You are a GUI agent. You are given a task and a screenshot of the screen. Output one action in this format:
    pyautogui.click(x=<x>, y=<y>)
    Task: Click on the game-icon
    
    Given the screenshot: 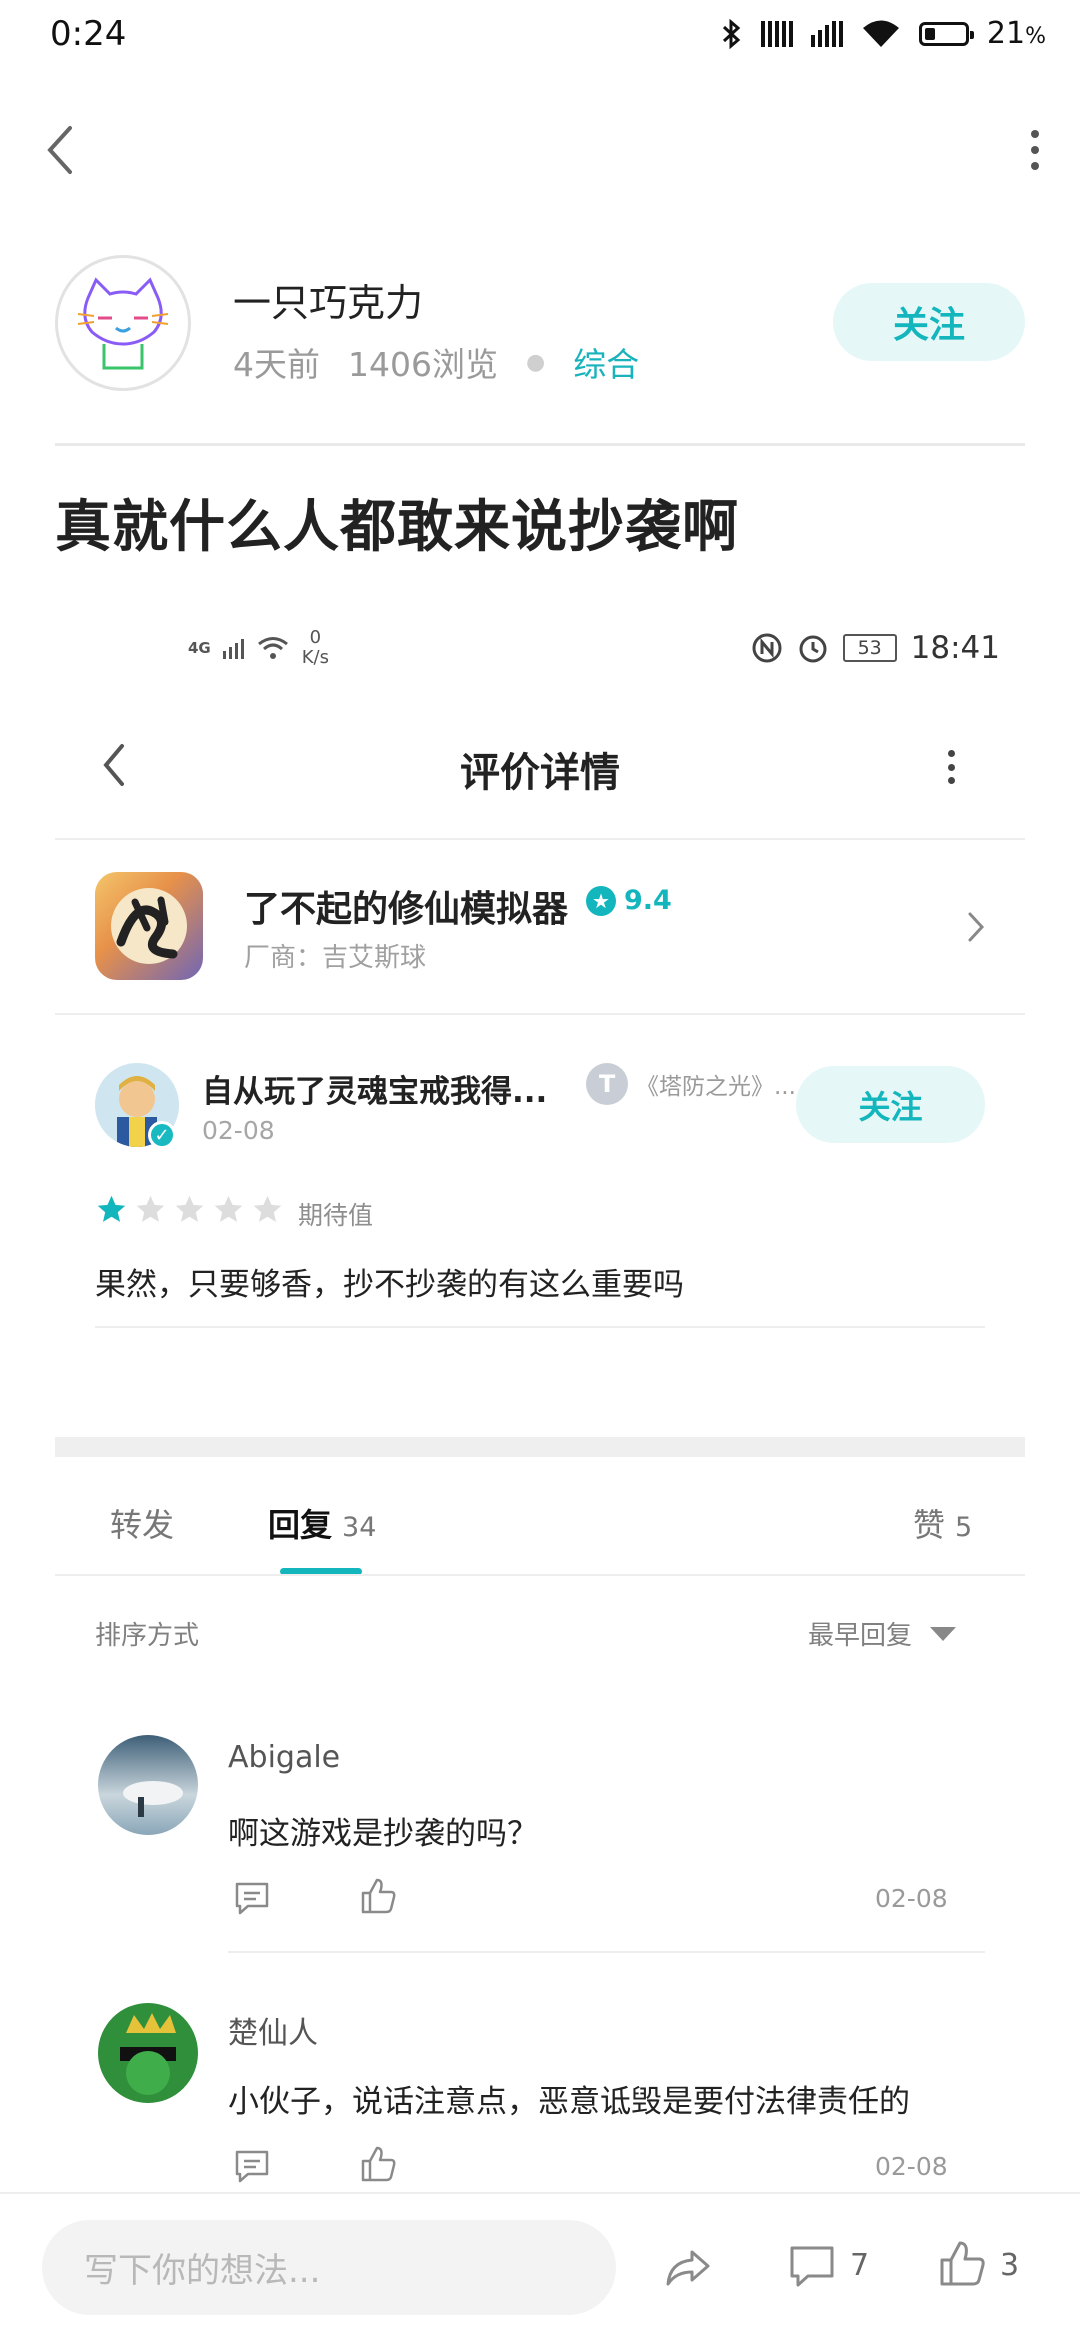 What is the action you would take?
    pyautogui.click(x=149, y=926)
    